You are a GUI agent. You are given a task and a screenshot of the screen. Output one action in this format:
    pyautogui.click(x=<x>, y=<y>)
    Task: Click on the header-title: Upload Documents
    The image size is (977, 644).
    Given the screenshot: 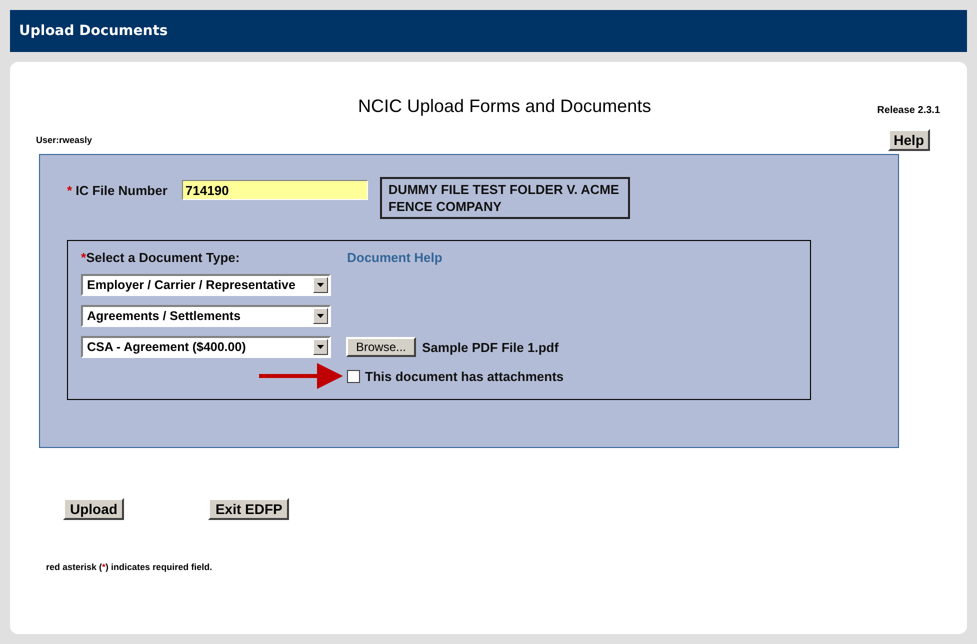 What is the action you would take?
    pyautogui.click(x=93, y=31)
    